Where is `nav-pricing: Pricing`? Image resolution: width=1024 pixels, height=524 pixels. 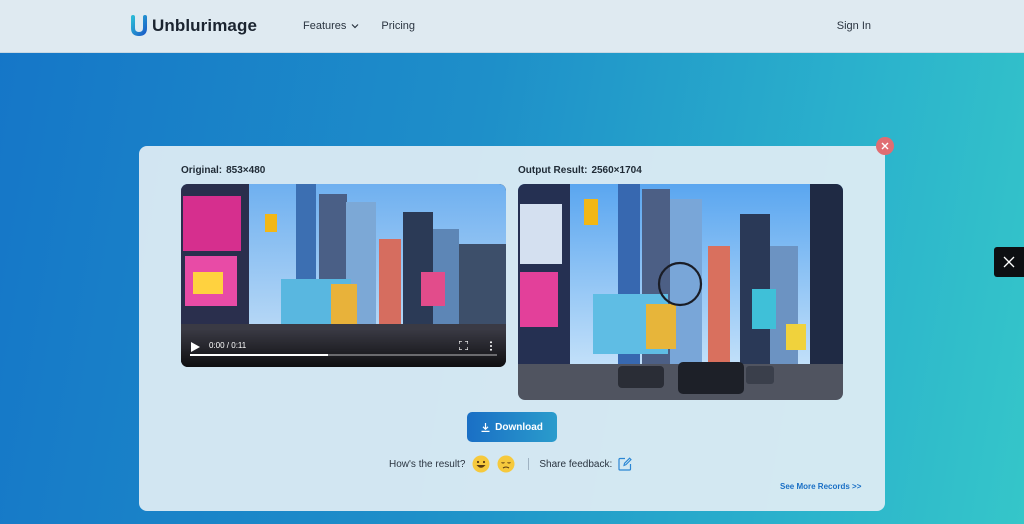
nav-pricing: Pricing is located at coordinates (398, 26).